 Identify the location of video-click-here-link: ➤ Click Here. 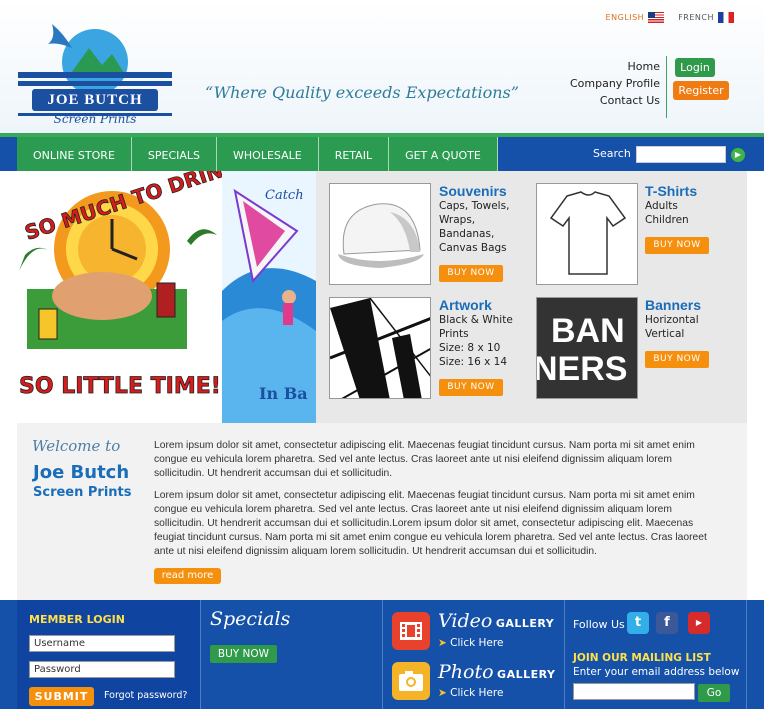
(470, 643).